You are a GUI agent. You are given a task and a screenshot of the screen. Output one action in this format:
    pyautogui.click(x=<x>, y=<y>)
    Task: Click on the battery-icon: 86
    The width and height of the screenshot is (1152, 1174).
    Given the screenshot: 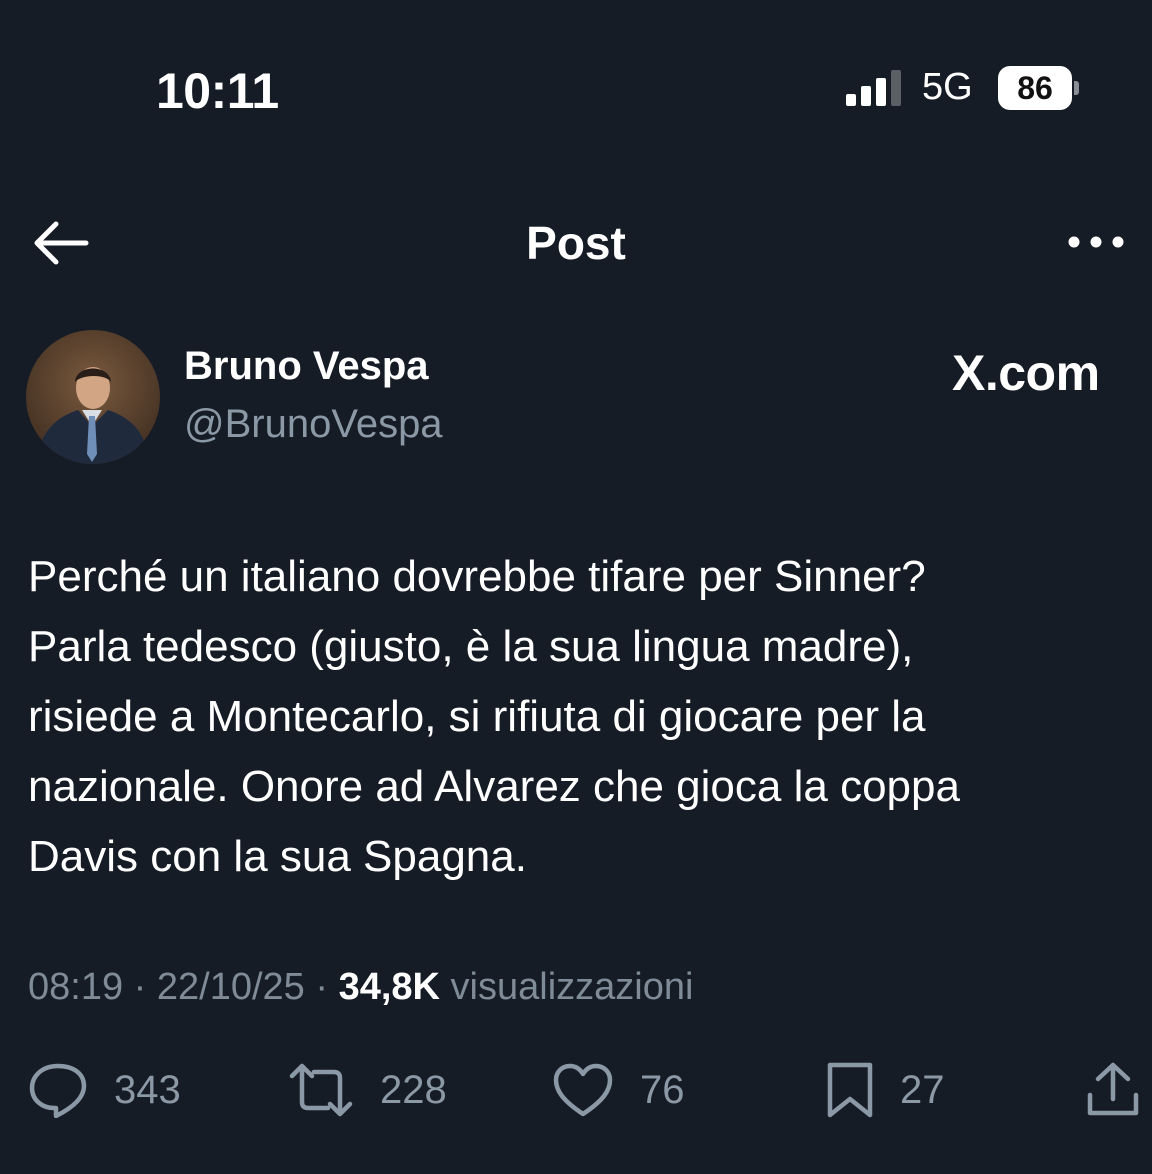 What is the action you would take?
    pyautogui.click(x=1039, y=88)
    